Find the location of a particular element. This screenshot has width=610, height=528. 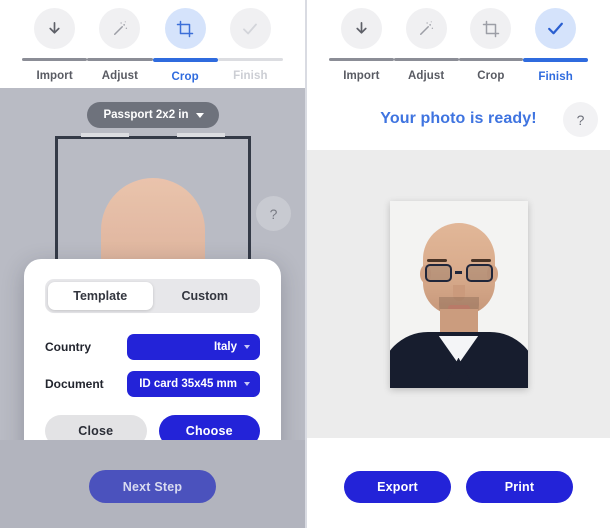

print-button: Print is located at coordinates (519, 487).